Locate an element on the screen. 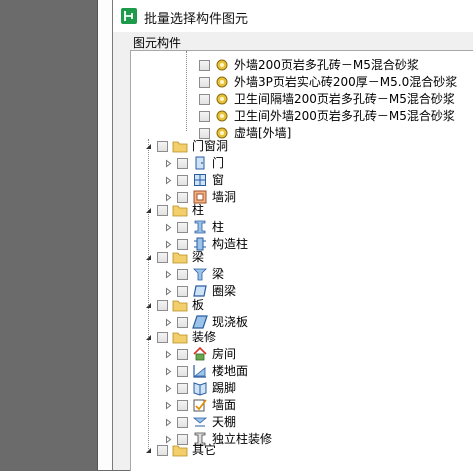 The height and width of the screenshot is (471, 473). tree-item-label: 窗 is located at coordinates (218, 180).